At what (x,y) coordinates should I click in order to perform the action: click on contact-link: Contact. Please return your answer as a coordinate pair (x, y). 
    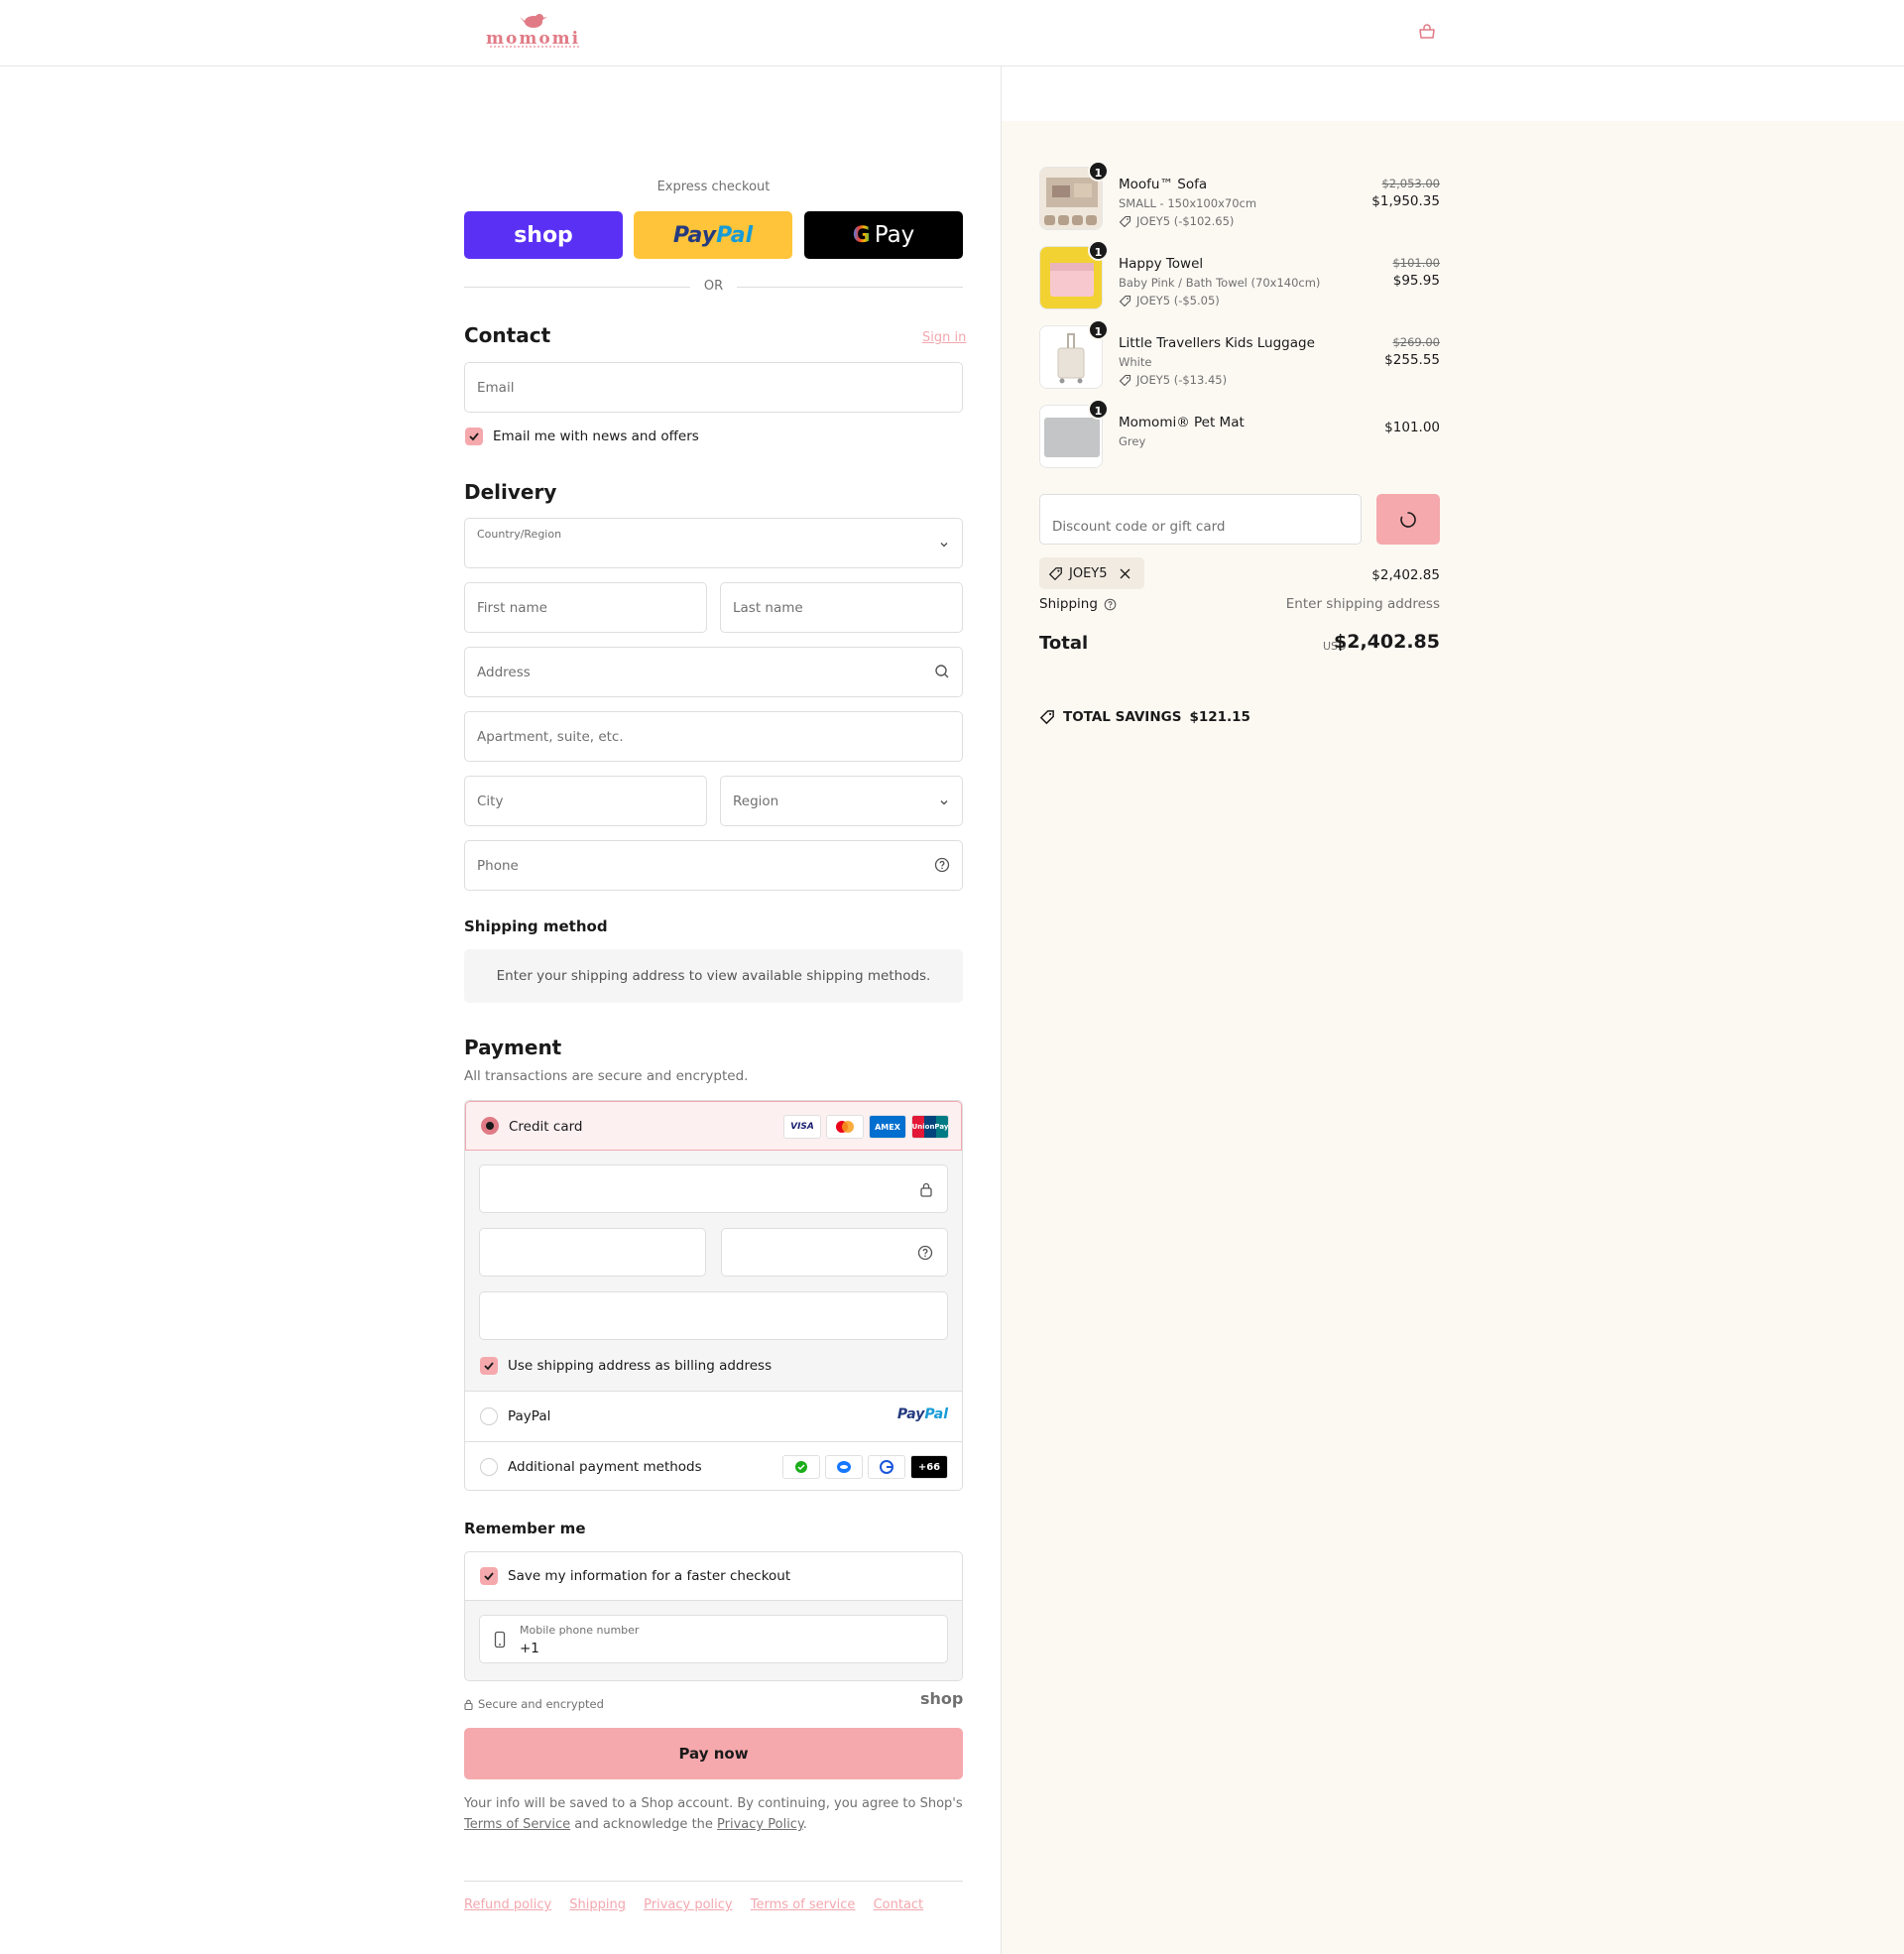
    Looking at the image, I should click on (899, 1904).